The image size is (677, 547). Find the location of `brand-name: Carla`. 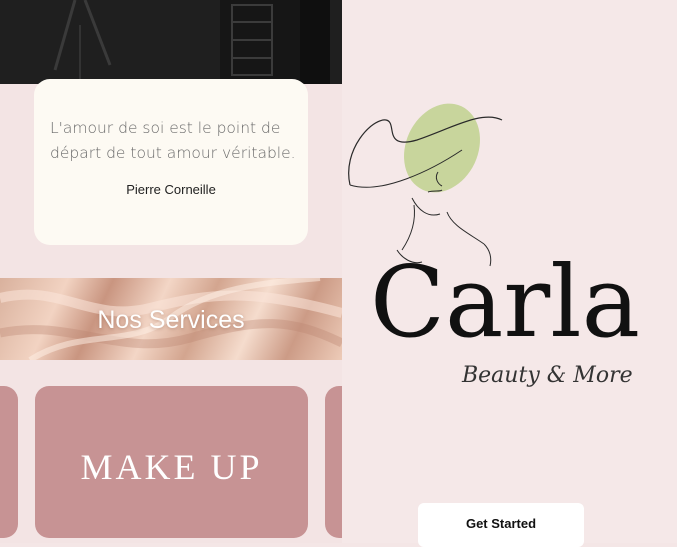

brand-name: Carla is located at coordinates (505, 303).